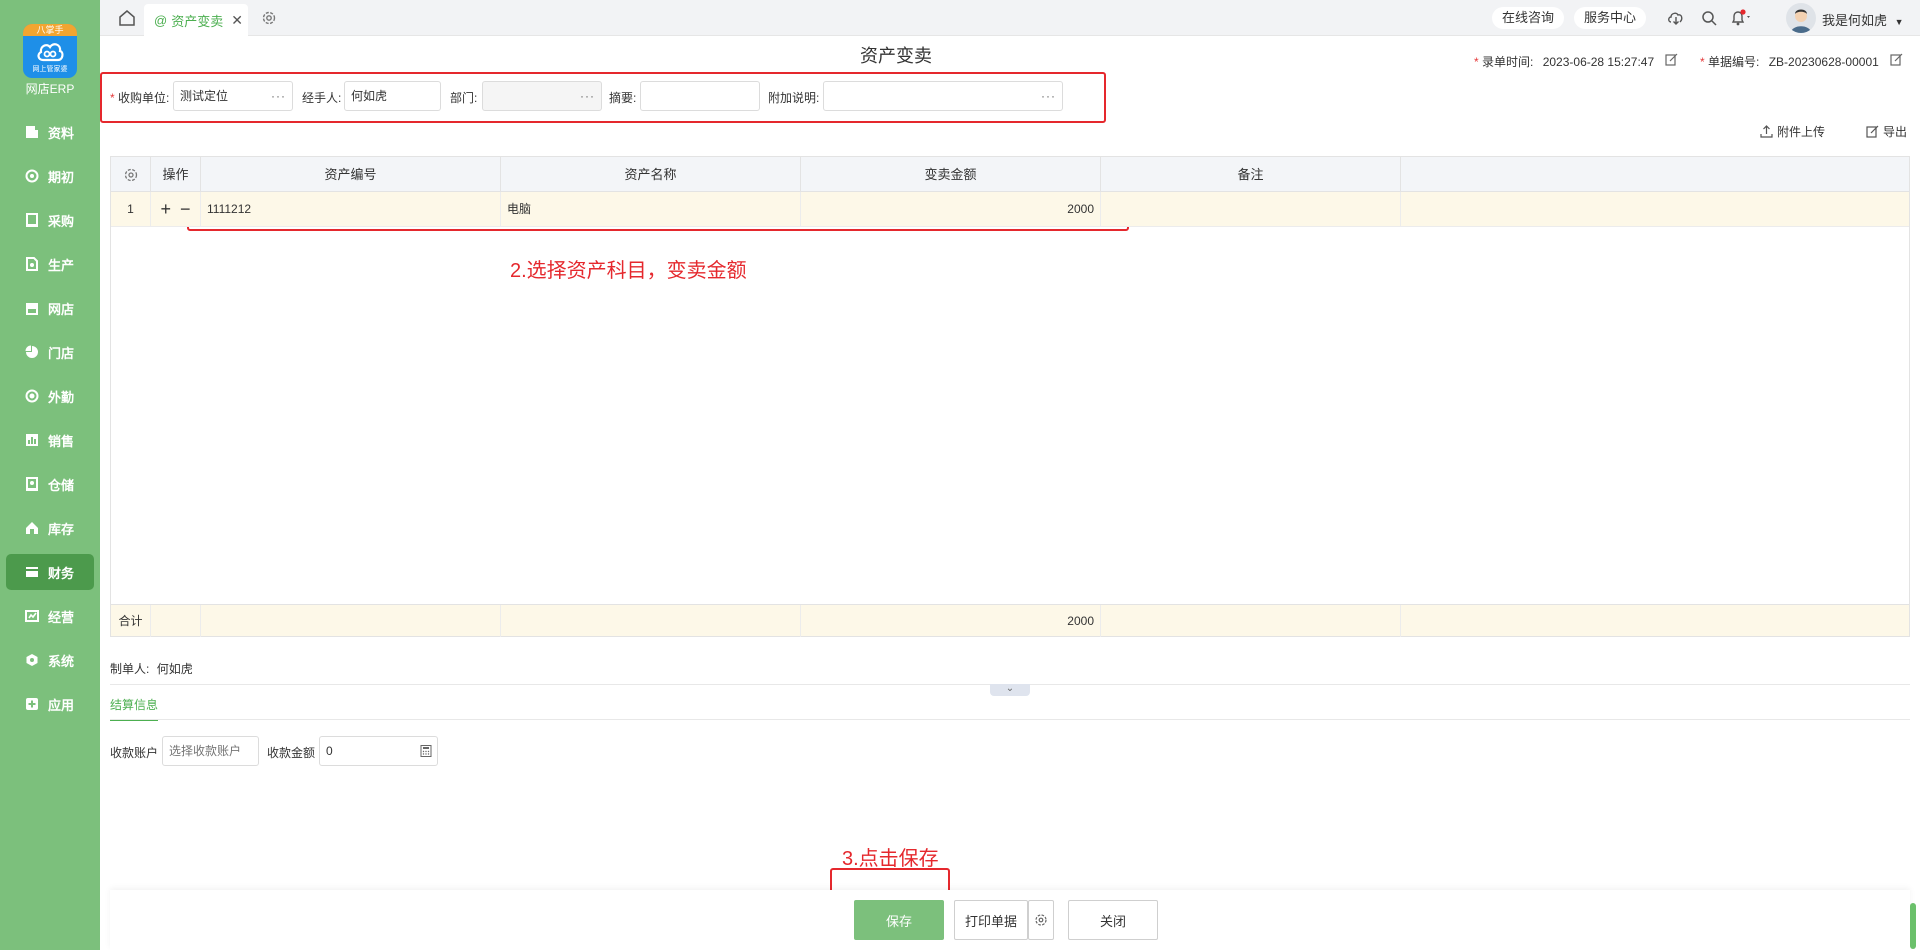 The image size is (1920, 950). I want to click on attachment-upload-button: 附件上传, so click(1792, 131).